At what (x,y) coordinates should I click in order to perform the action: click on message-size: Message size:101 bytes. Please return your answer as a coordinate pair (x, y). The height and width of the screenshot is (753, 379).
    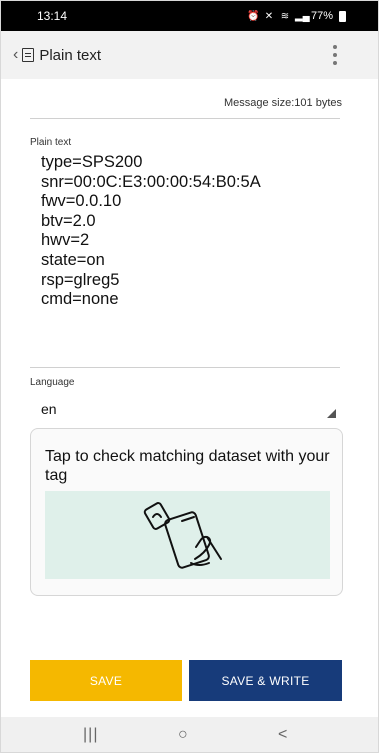
    Looking at the image, I should click on (282, 103).